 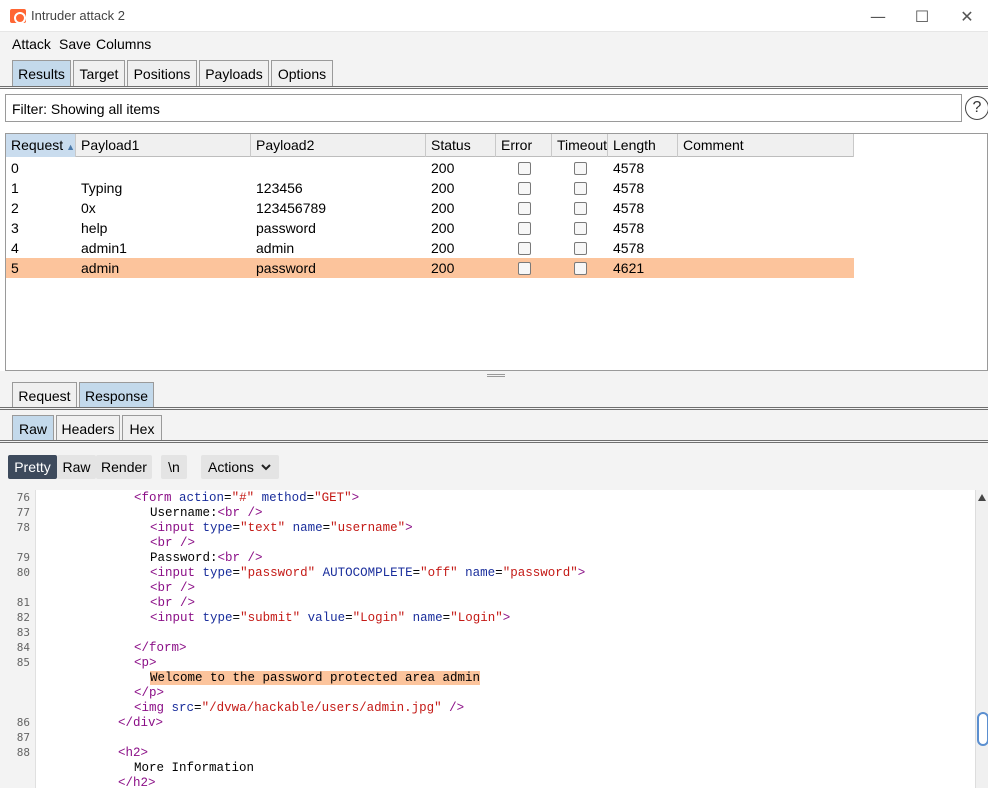 I want to click on tab-request: Request, so click(x=44, y=395).